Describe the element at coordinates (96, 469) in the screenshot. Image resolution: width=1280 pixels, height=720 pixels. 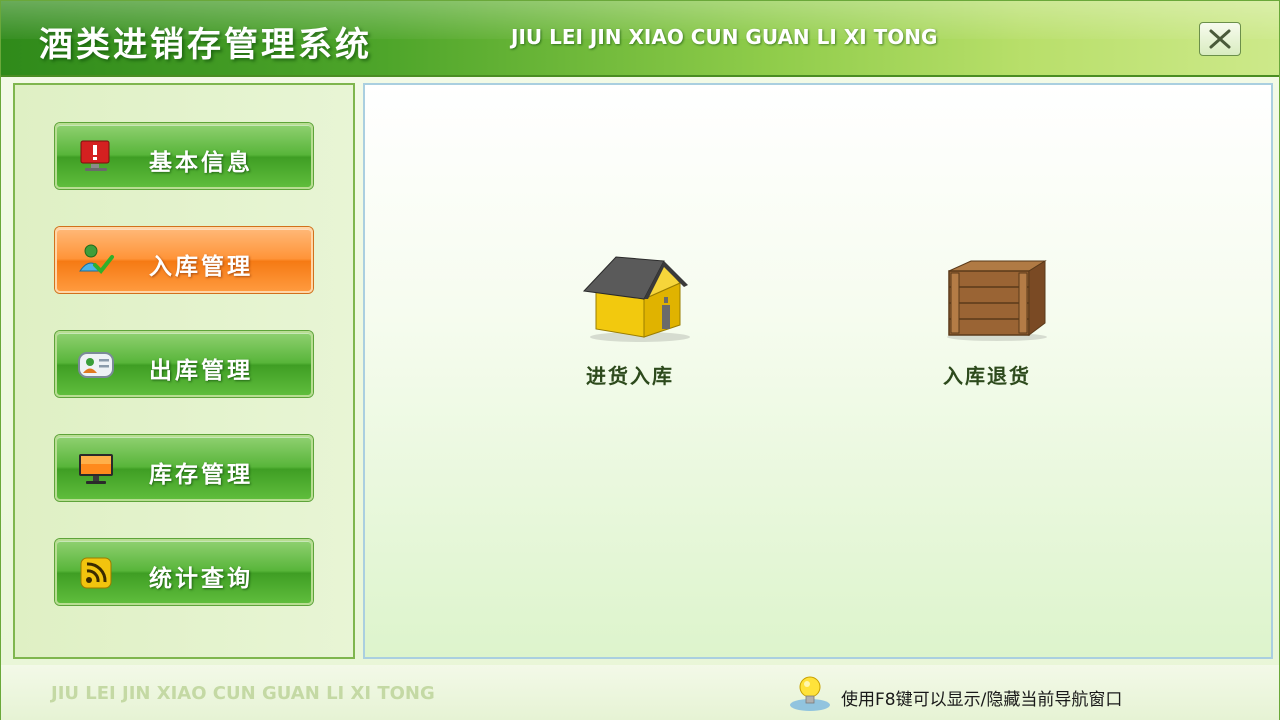
I see `display-screen-icon` at that location.